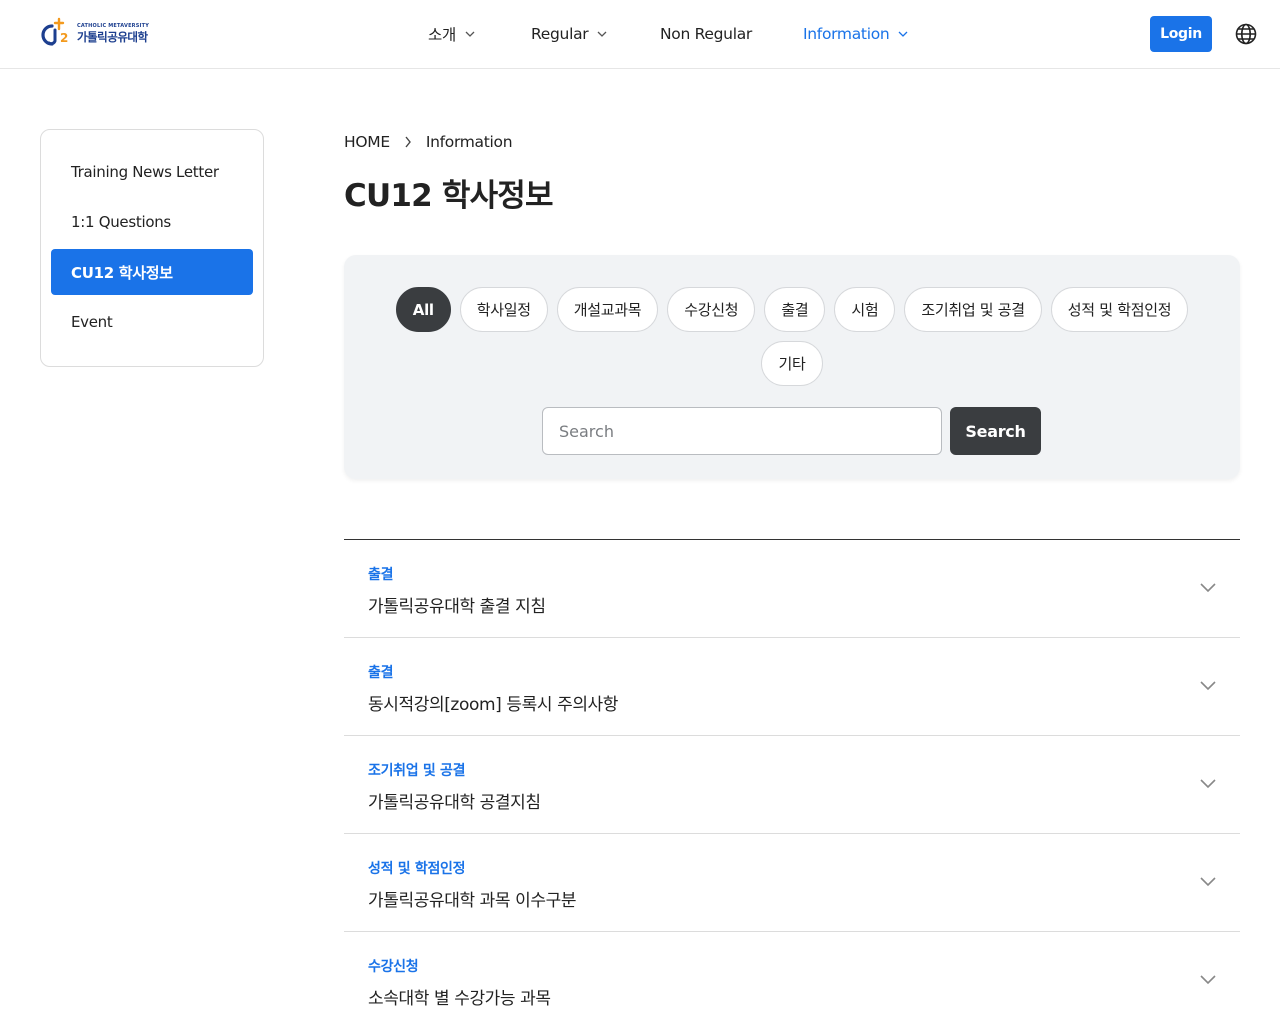 The width and height of the screenshot is (1280, 1024). Describe the element at coordinates (423, 309) in the screenshot. I see `chip-all: All` at that location.